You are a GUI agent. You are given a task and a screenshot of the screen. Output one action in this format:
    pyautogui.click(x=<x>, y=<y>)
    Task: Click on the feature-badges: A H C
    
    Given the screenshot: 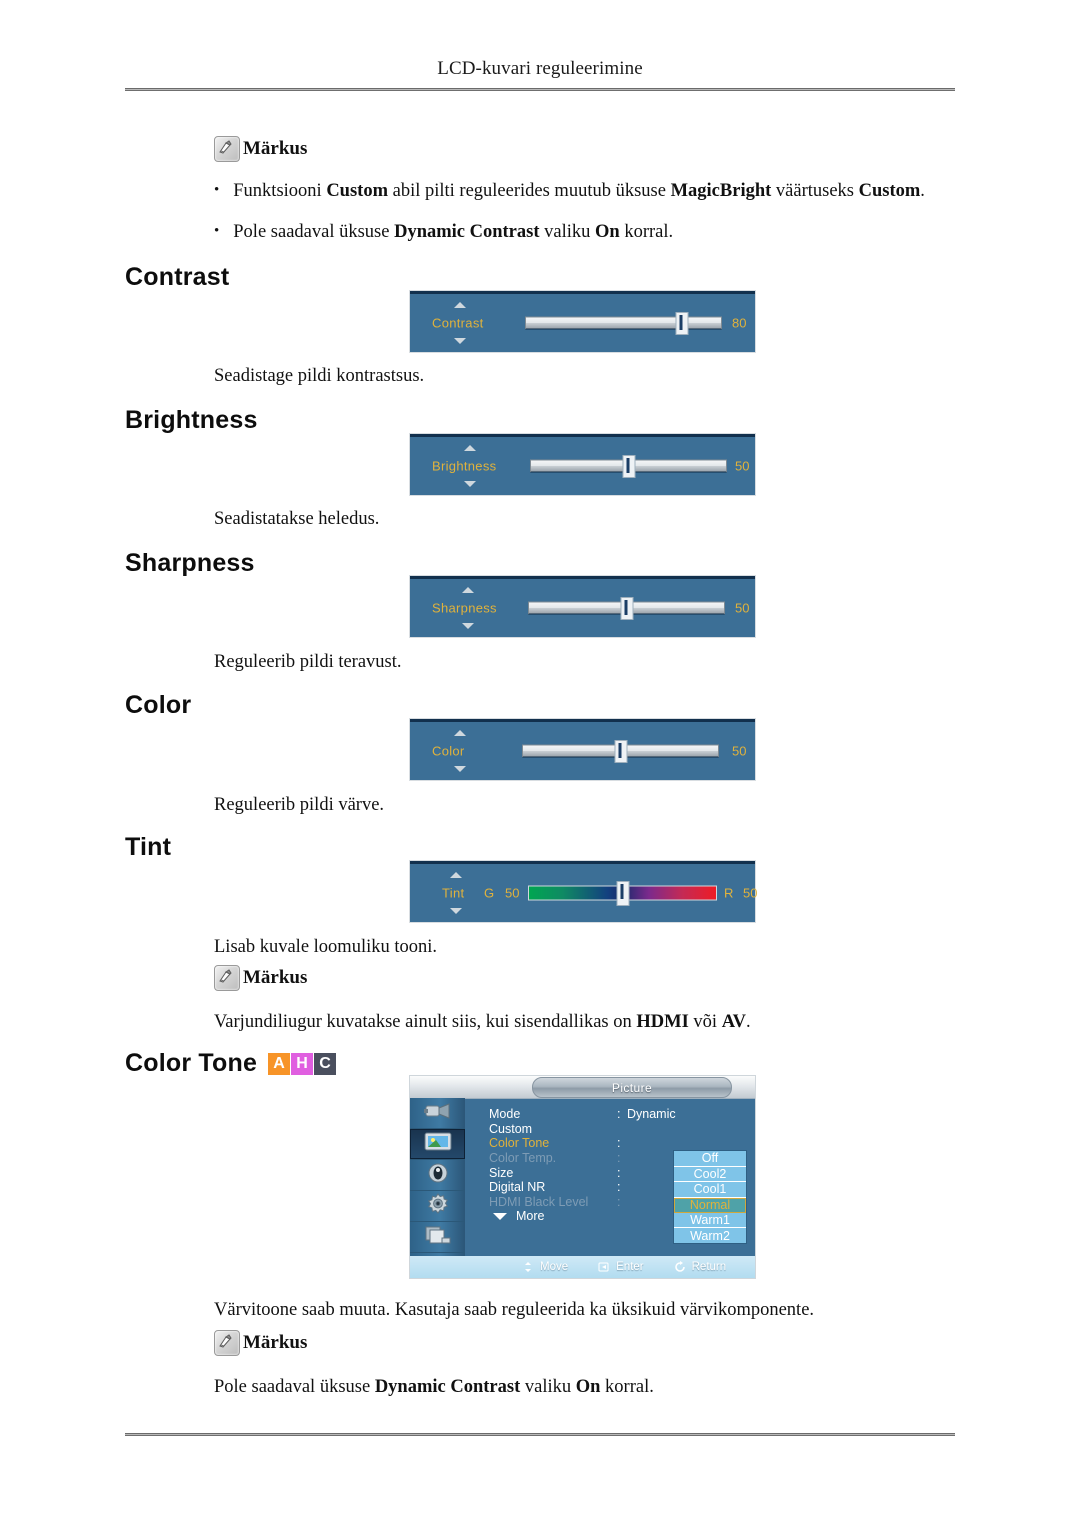 What is the action you would take?
    pyautogui.click(x=302, y=1063)
    